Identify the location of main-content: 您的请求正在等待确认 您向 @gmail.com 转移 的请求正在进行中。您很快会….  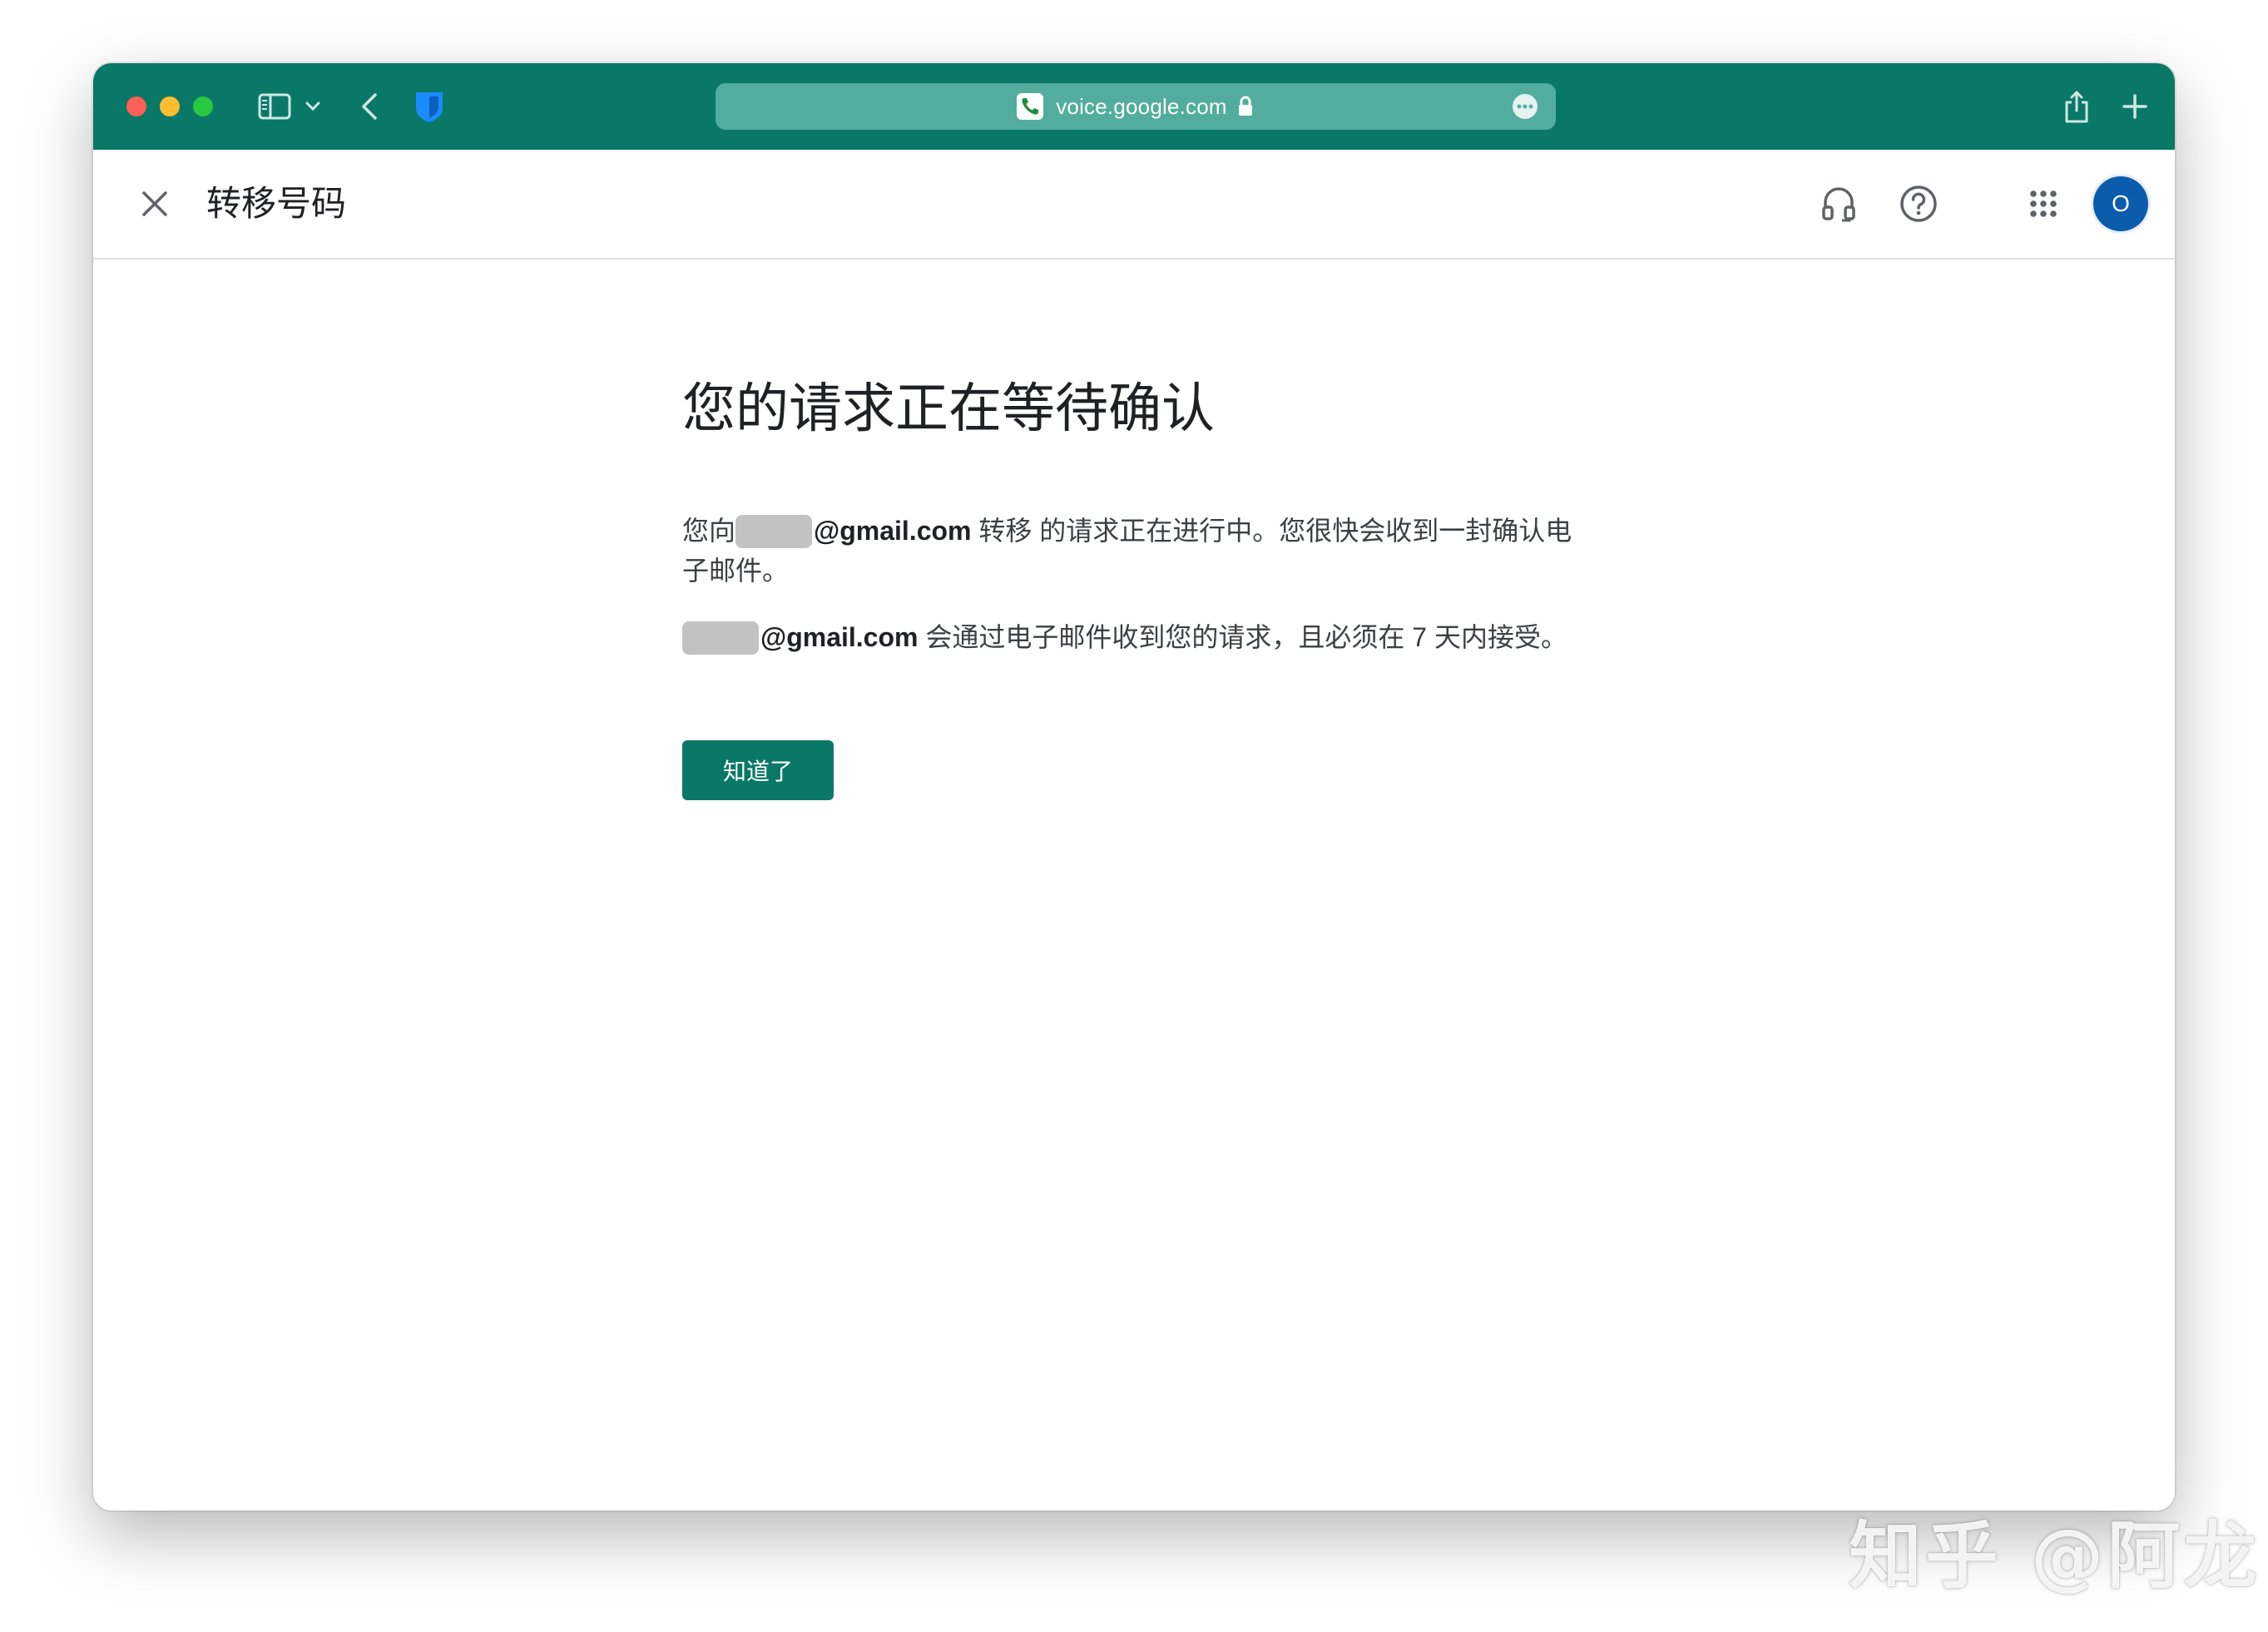
(1139, 585).